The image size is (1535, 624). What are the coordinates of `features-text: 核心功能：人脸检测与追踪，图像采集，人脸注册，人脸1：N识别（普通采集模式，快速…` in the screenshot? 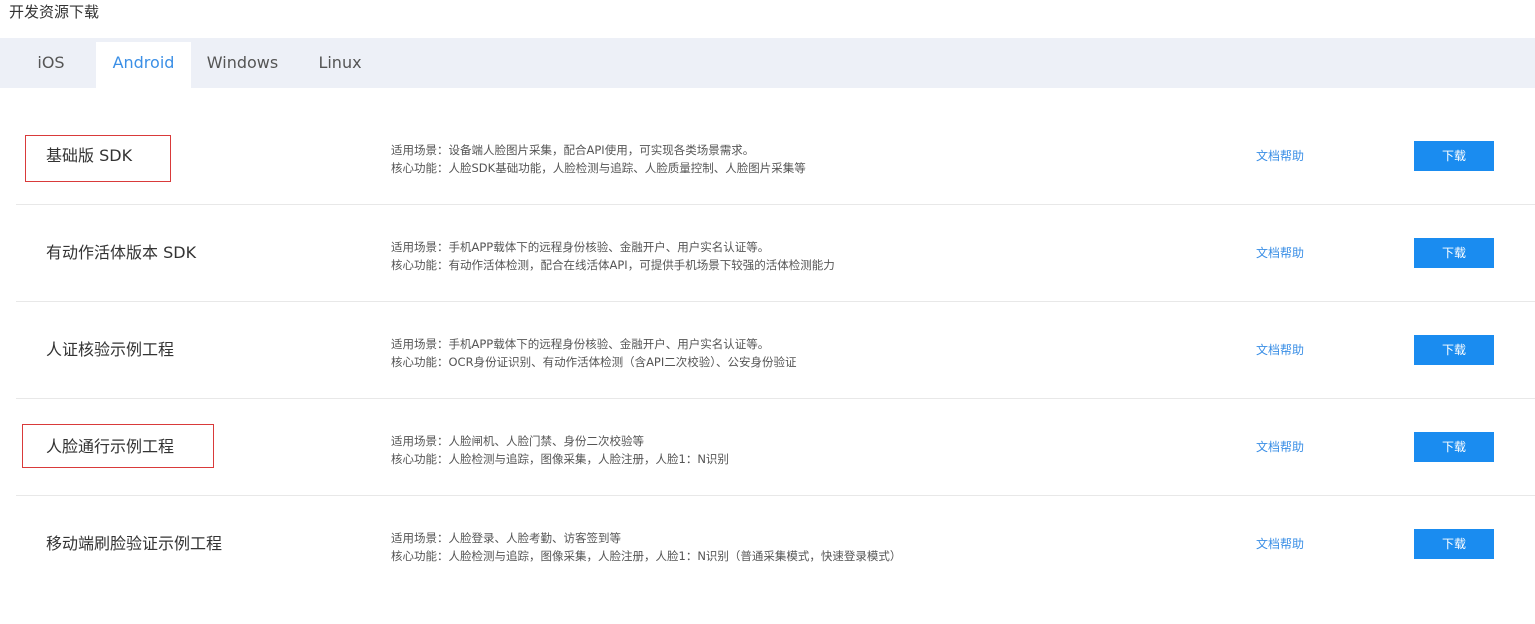 It's located at (646, 556).